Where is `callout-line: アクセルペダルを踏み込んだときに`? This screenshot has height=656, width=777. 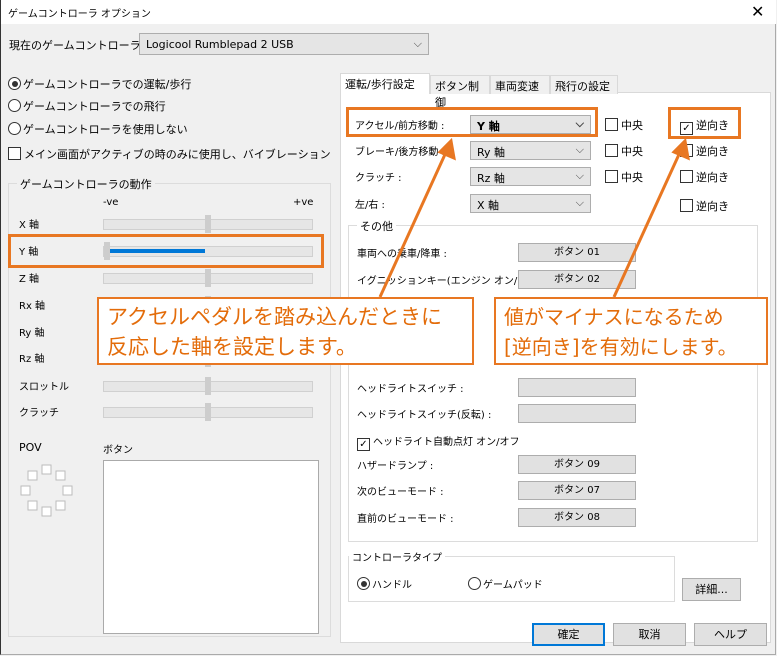 callout-line: アクセルペダルを踏み込んだときに is located at coordinates (274, 317).